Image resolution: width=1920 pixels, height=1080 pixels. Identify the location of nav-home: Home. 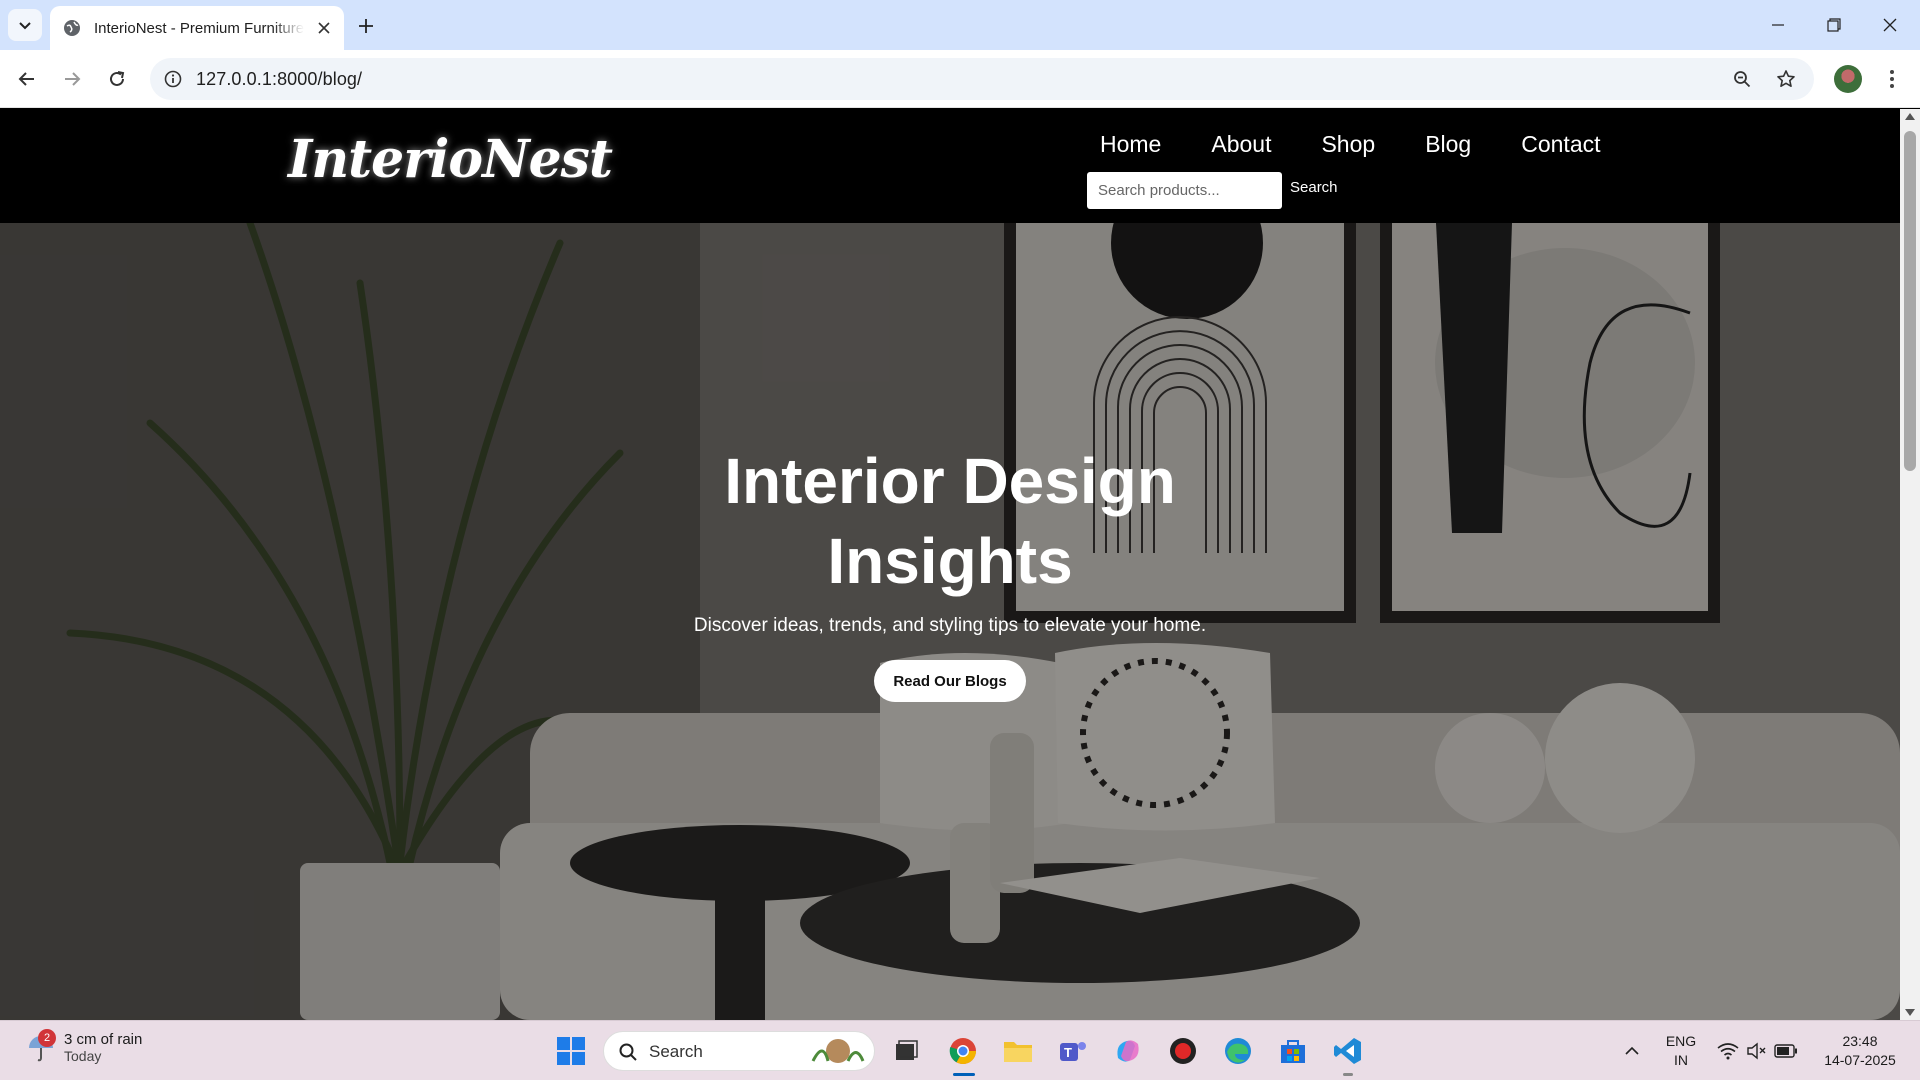
(1130, 144).